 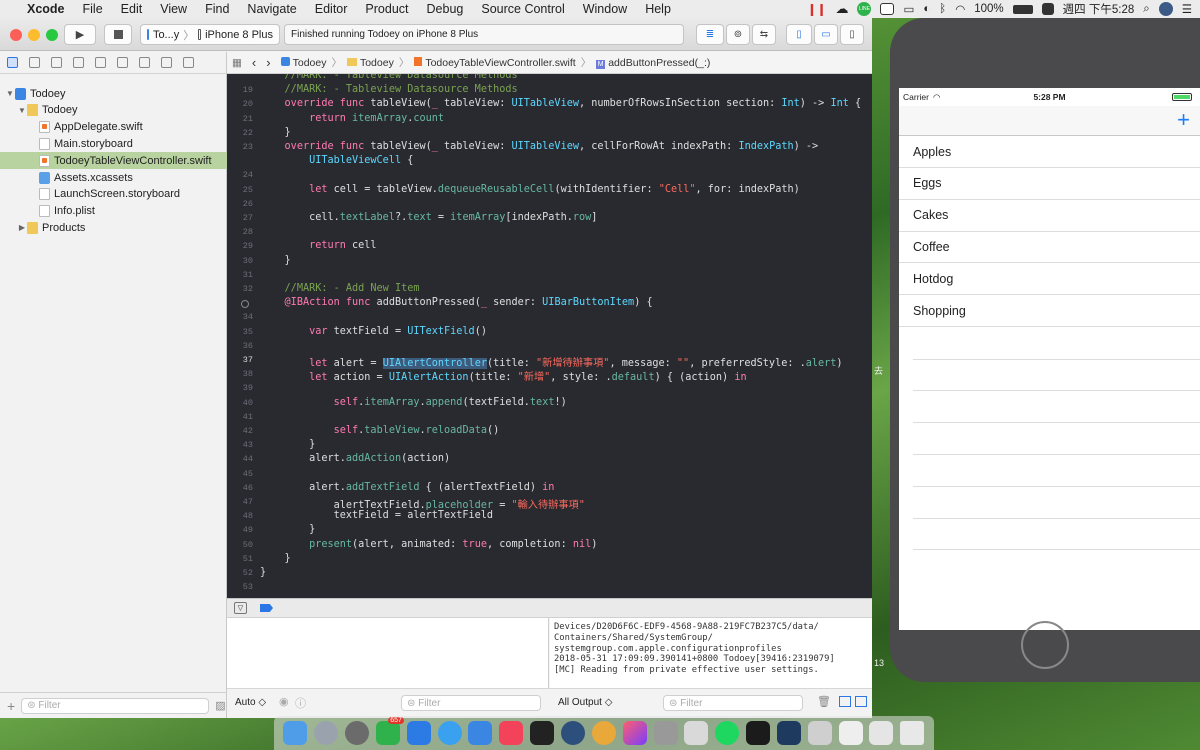 What do you see at coordinates (370, 63) in the screenshot?
I see `jump-group: Todoey` at bounding box center [370, 63].